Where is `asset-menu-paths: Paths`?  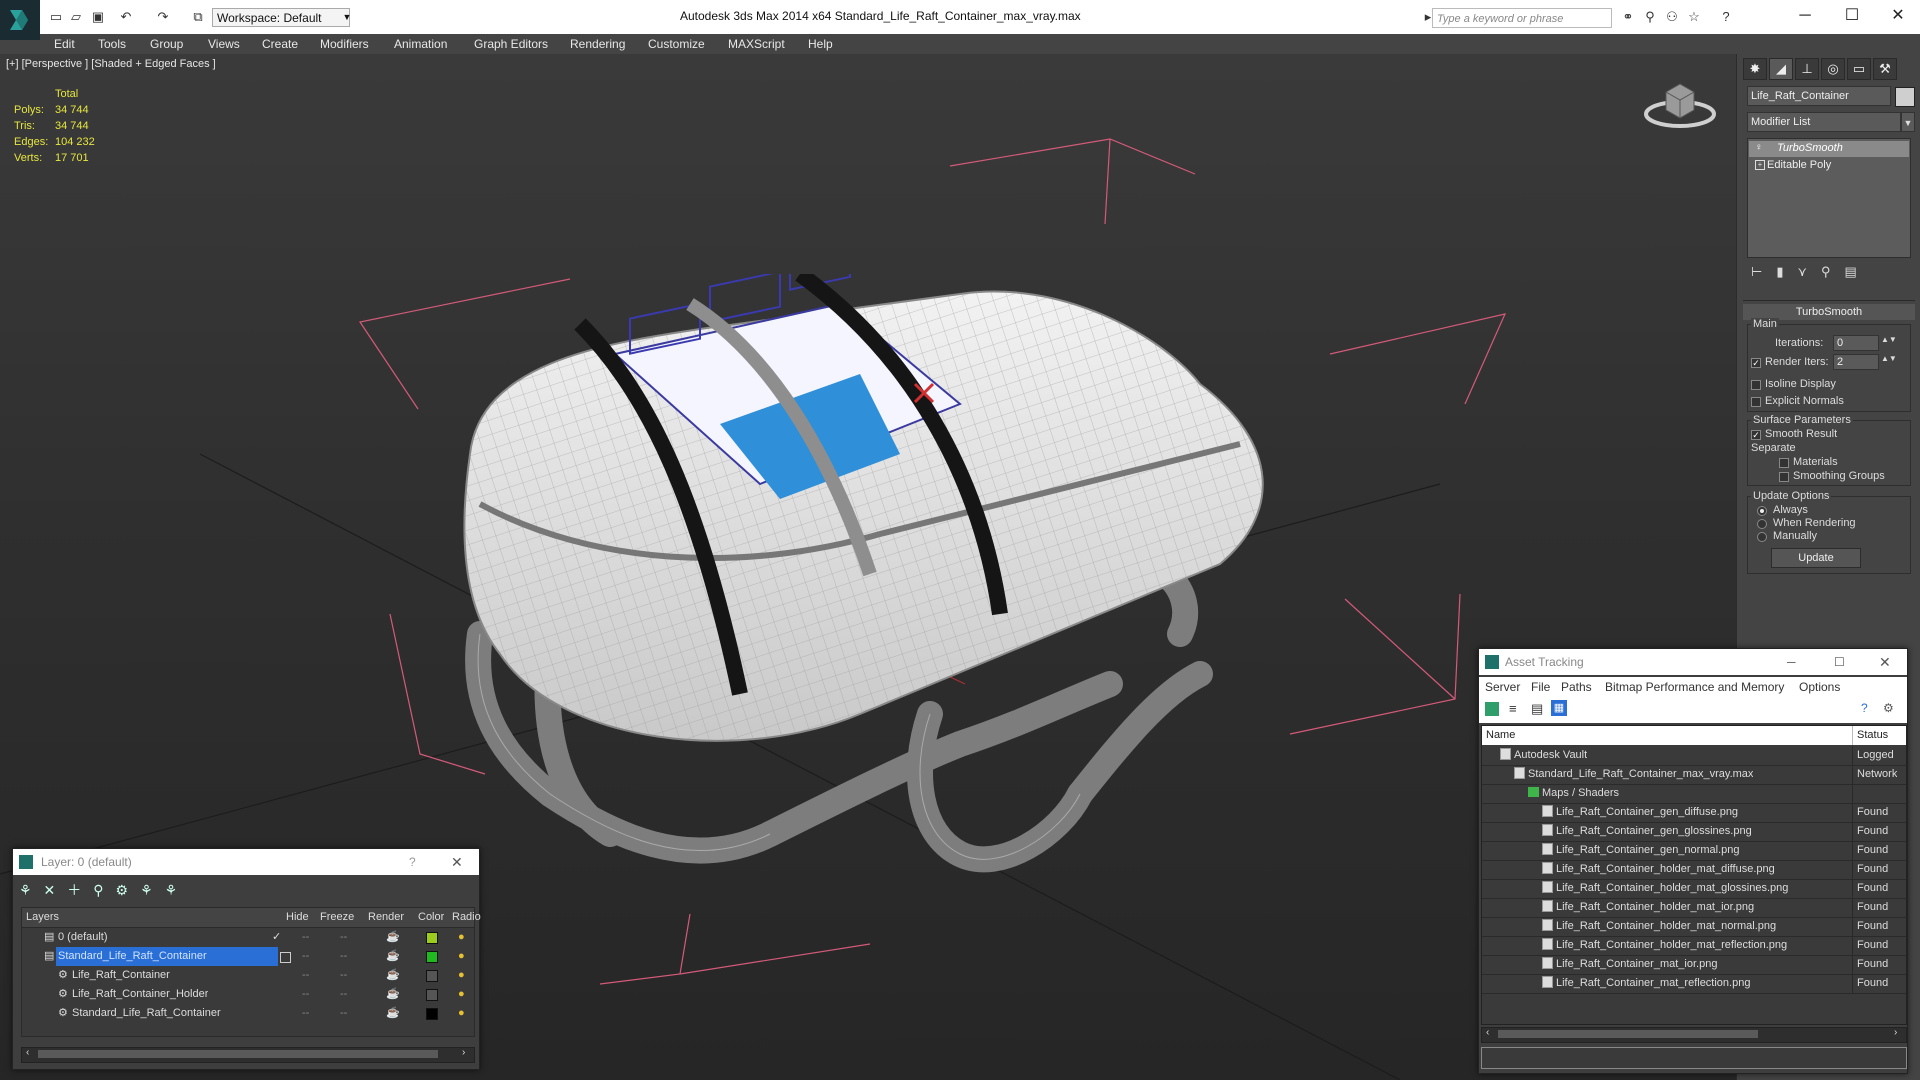
asset-menu-paths: Paths is located at coordinates (1576, 687).